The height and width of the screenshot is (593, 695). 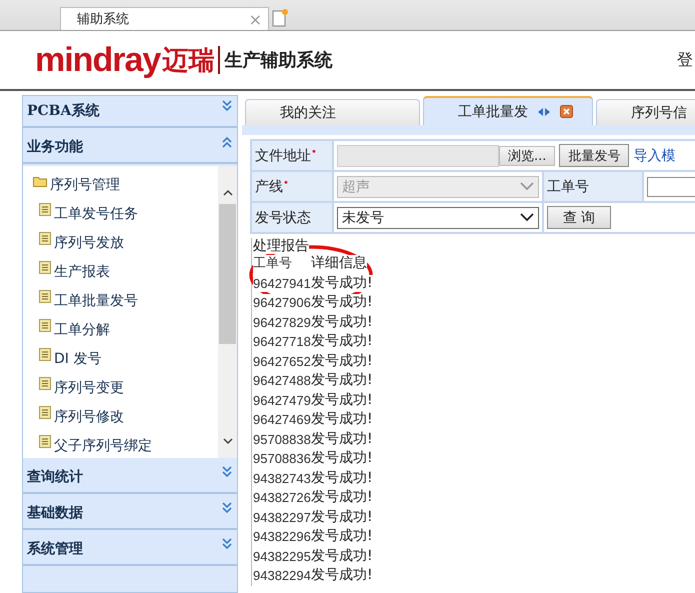 I want to click on browser-tab-title: 辅助系统, so click(x=103, y=19).